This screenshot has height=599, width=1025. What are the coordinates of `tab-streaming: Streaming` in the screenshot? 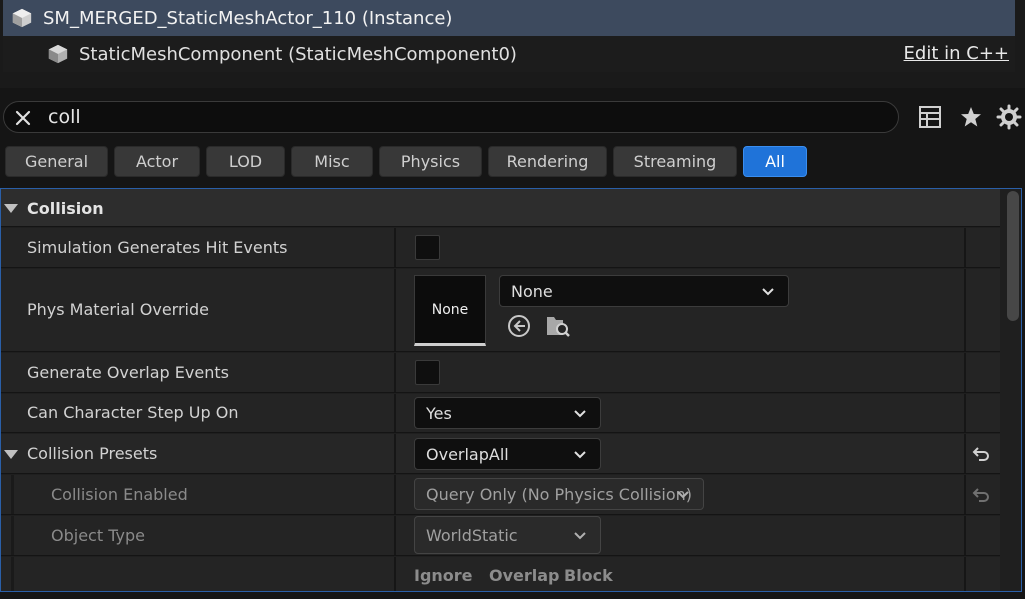 It's located at (675, 161).